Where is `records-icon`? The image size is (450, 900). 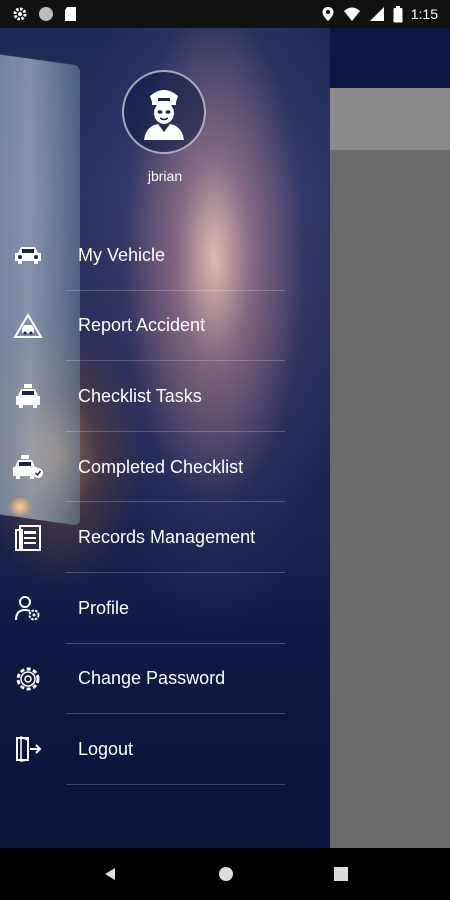
records-icon is located at coordinates (28, 538).